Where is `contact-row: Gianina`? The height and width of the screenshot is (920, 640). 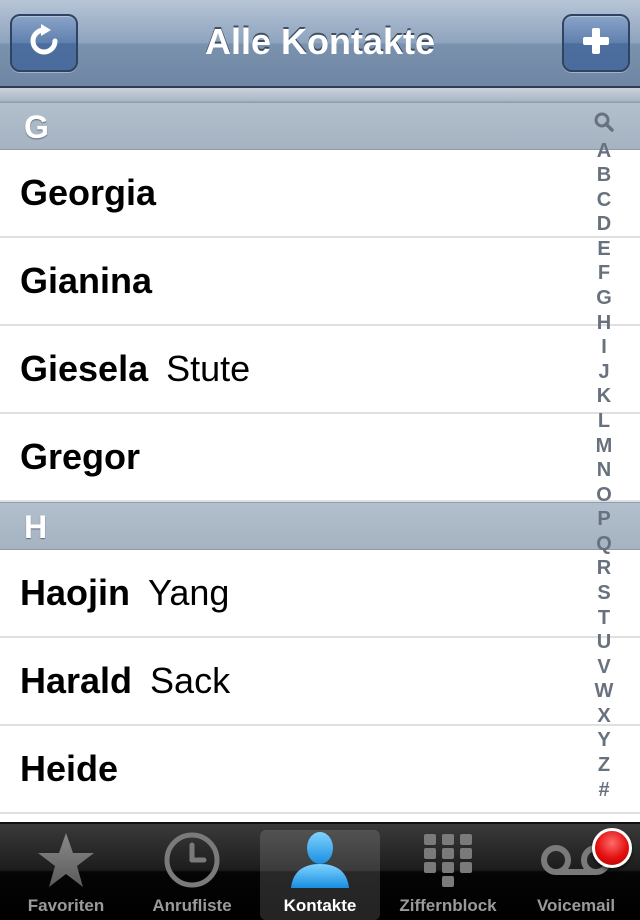
contact-row: Gianina is located at coordinates (320, 282).